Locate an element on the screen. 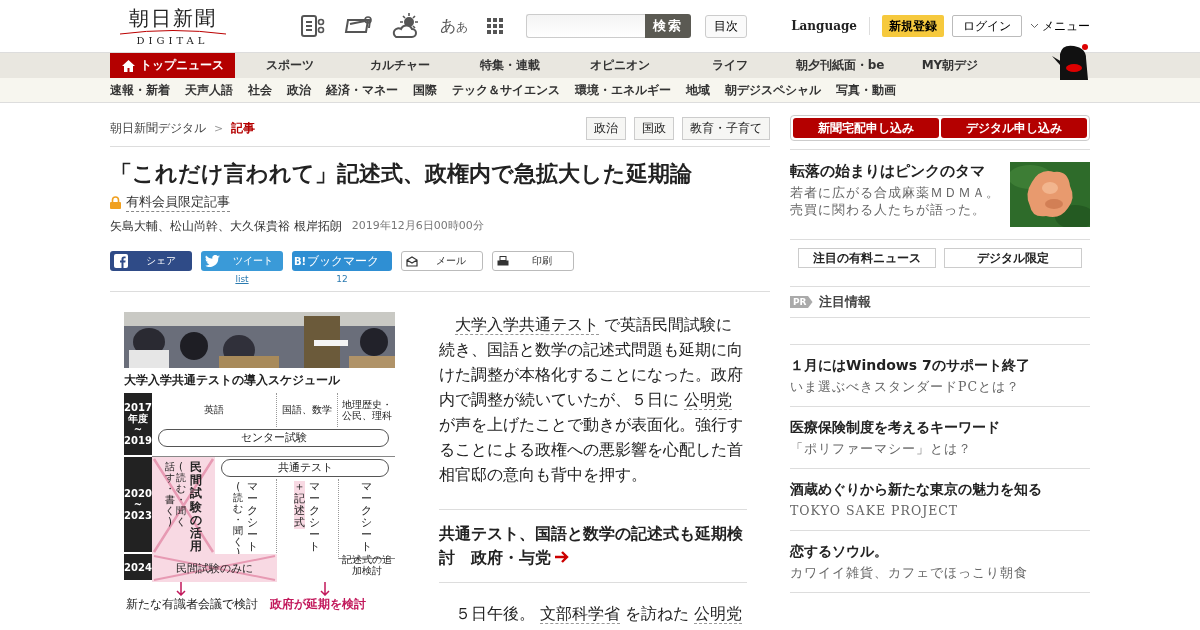 The width and height of the screenshot is (1200, 630). category-link: テック＆サイエンス is located at coordinates (506, 90).